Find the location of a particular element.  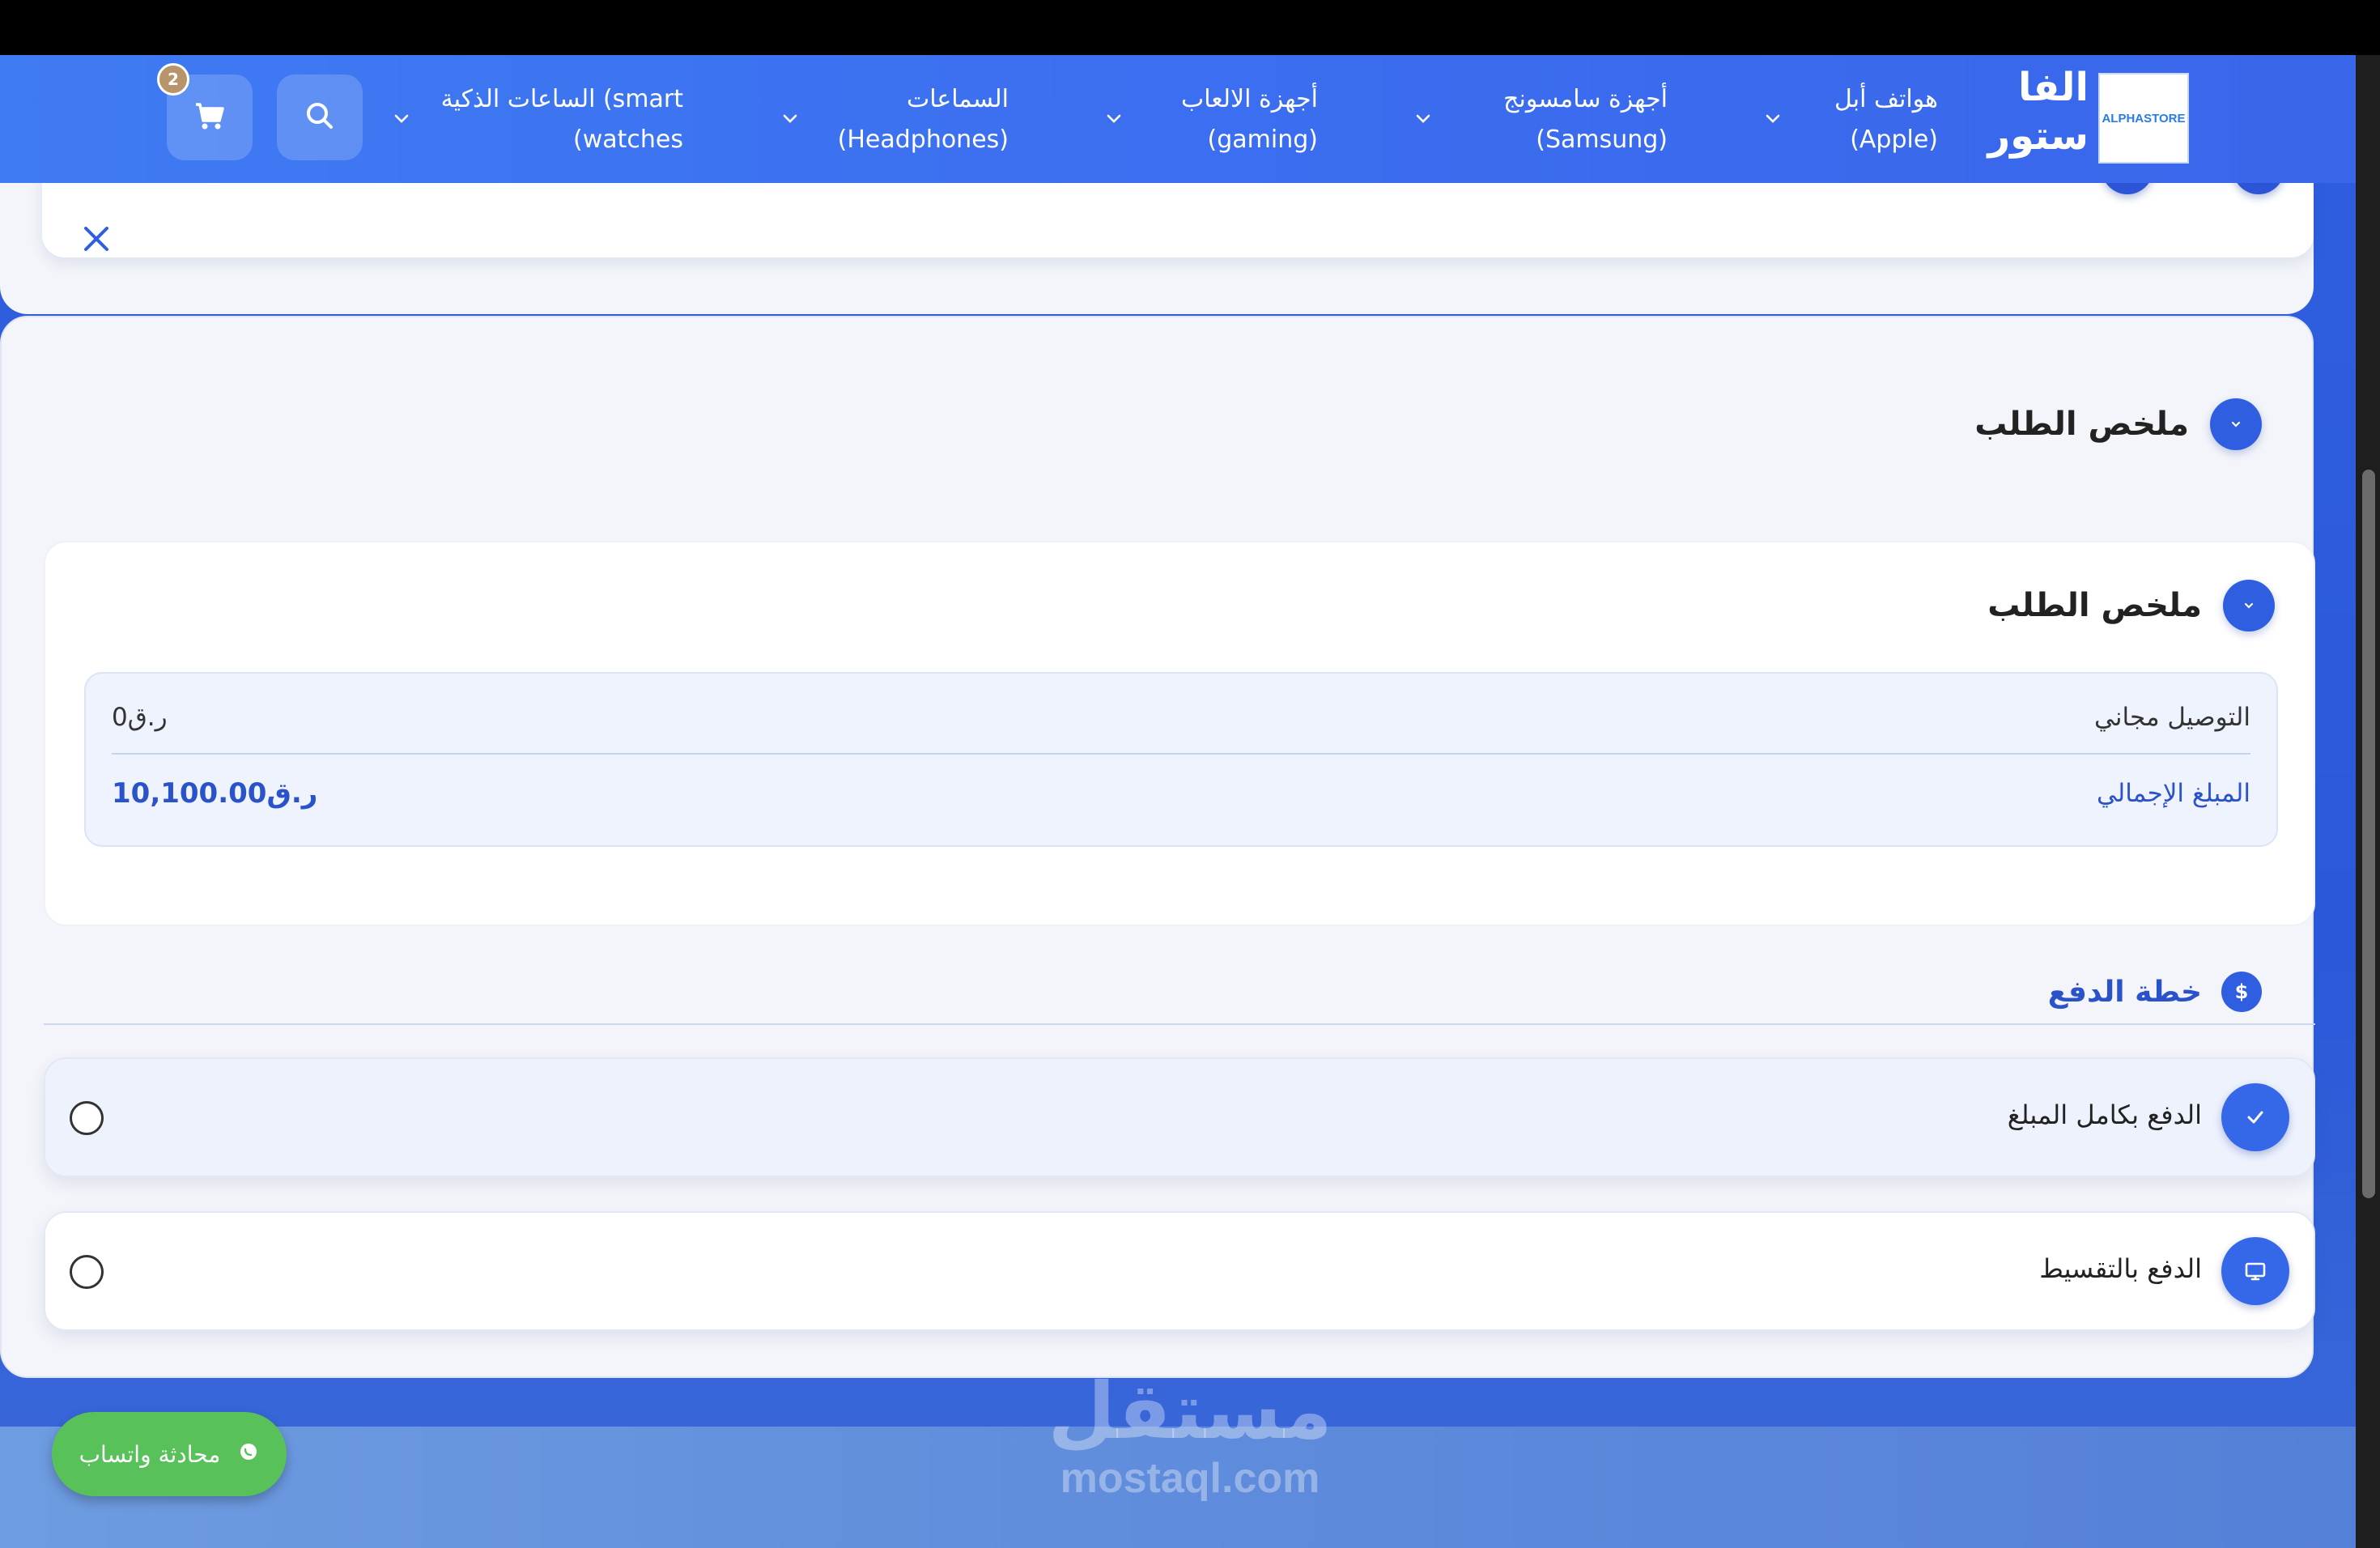

window-top-bar is located at coordinates (1190, 27).